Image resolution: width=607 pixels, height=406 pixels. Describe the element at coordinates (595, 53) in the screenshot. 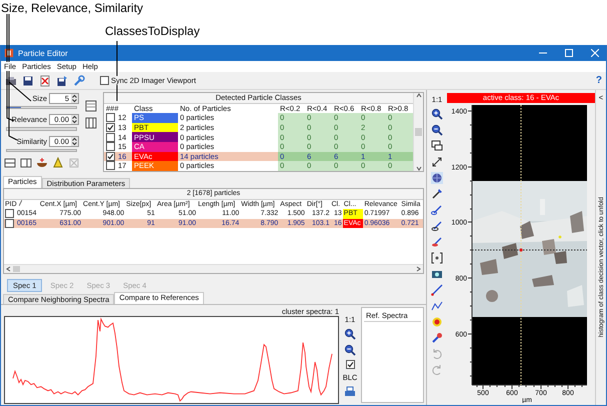

I see `close-icon` at that location.